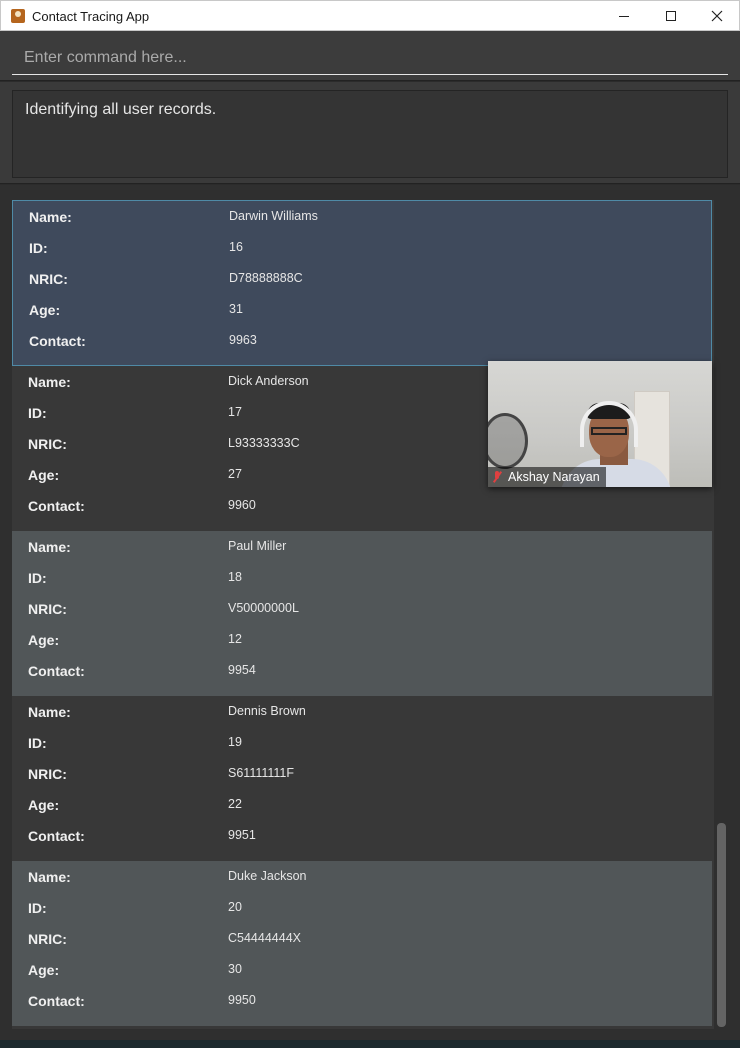  I want to click on video-person-headphones, so click(609, 424).